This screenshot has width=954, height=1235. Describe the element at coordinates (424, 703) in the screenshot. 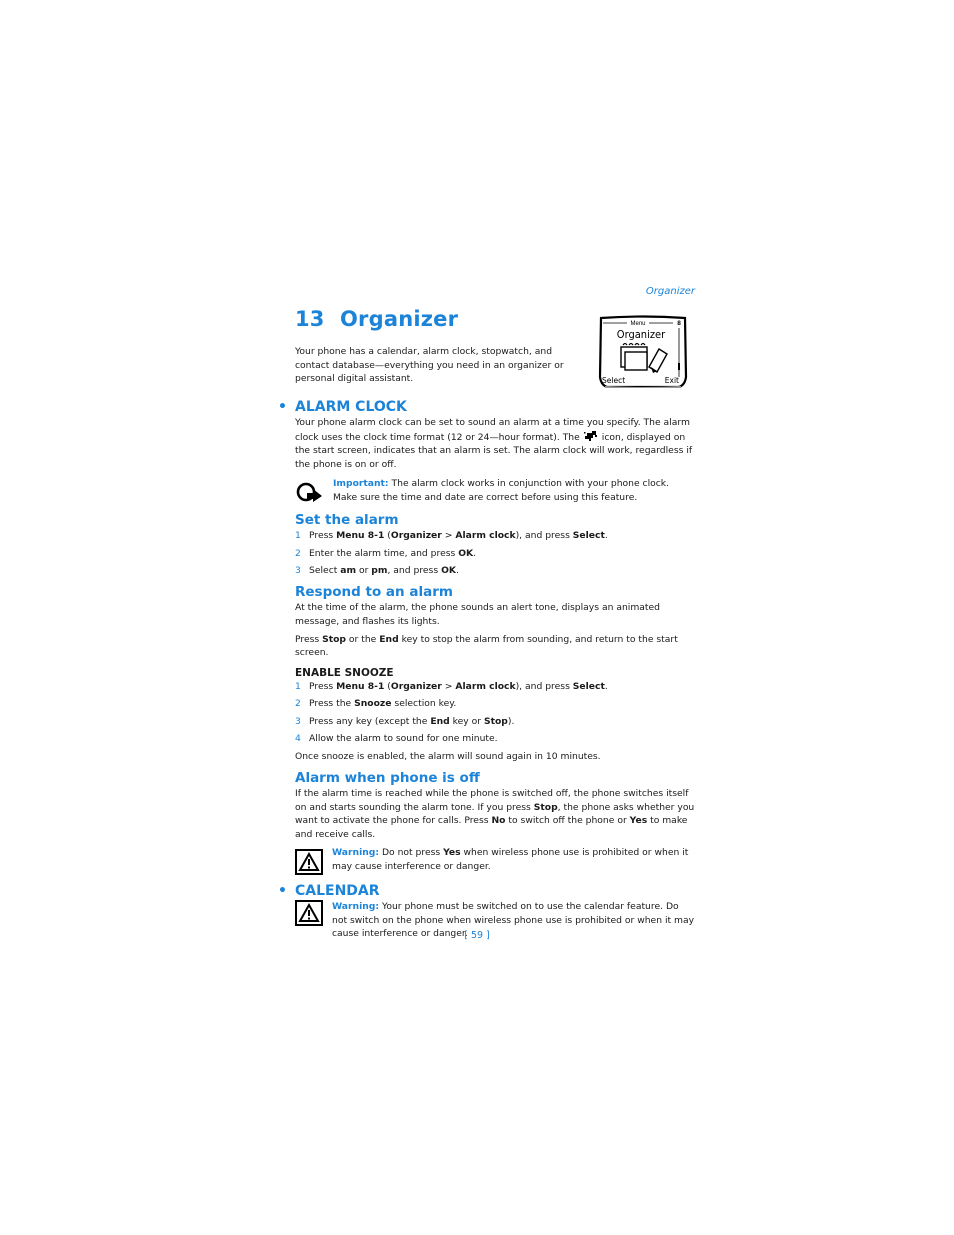

I see `text-span: selection key.` at that location.